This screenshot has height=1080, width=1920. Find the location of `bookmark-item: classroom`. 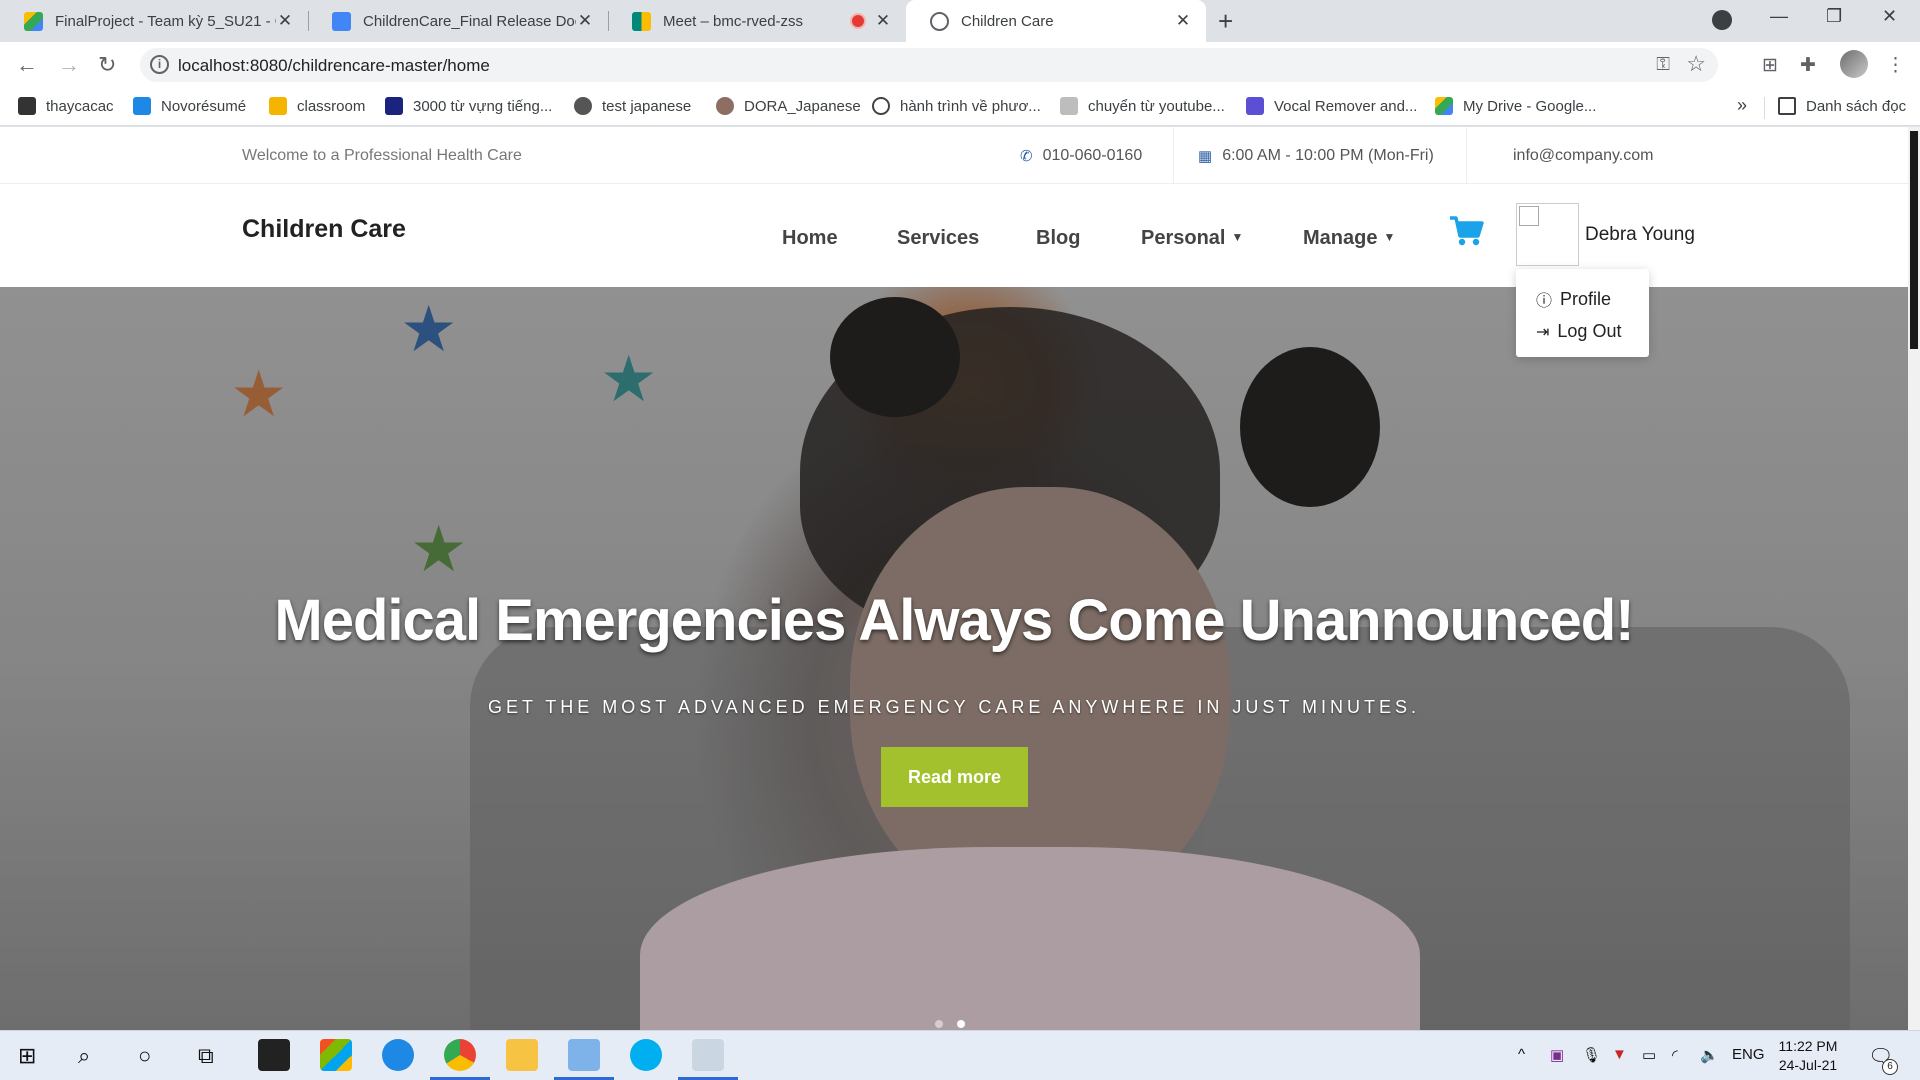

bookmark-item: classroom is located at coordinates (317, 106).